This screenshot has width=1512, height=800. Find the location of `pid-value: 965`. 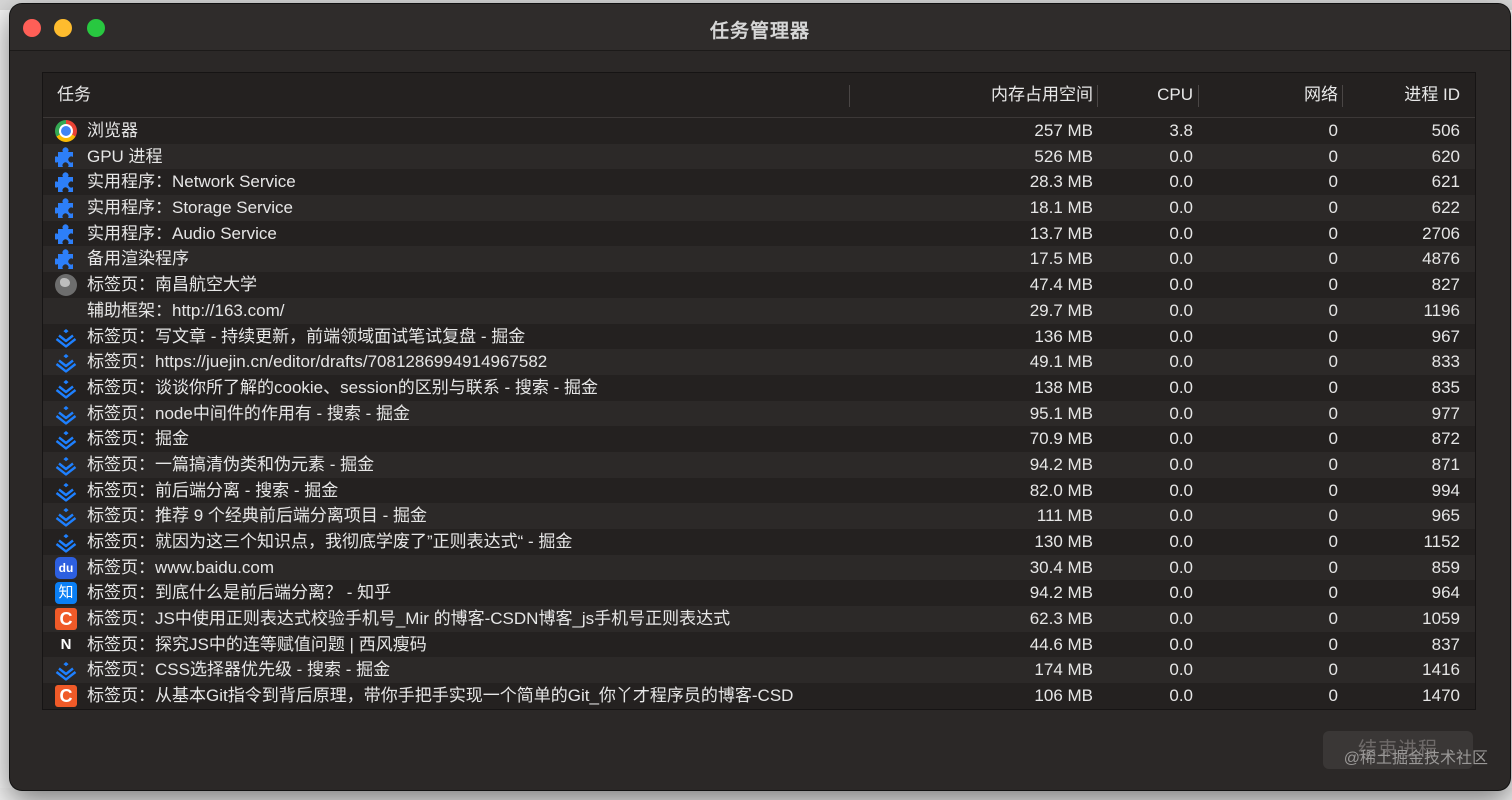

pid-value: 965 is located at coordinates (1445, 516).